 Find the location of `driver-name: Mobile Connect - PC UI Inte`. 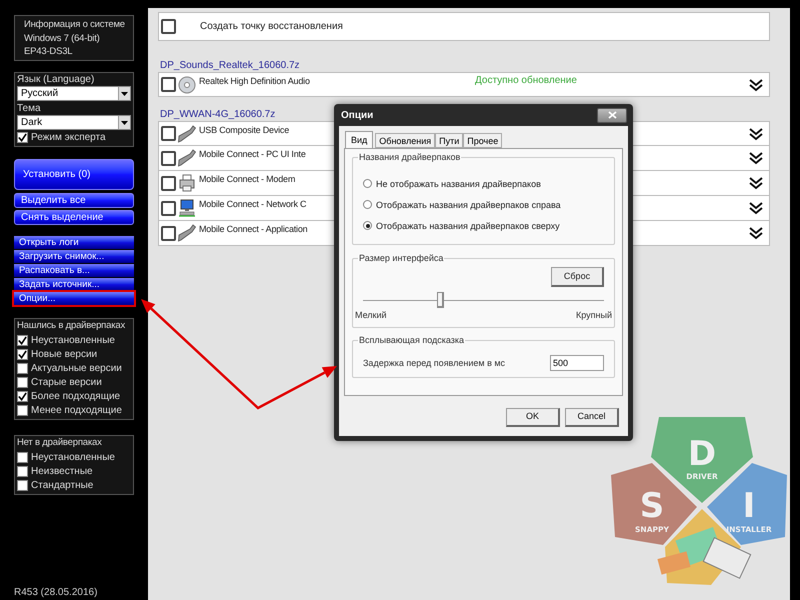

driver-name: Mobile Connect - PC UI Inte is located at coordinates (252, 154).